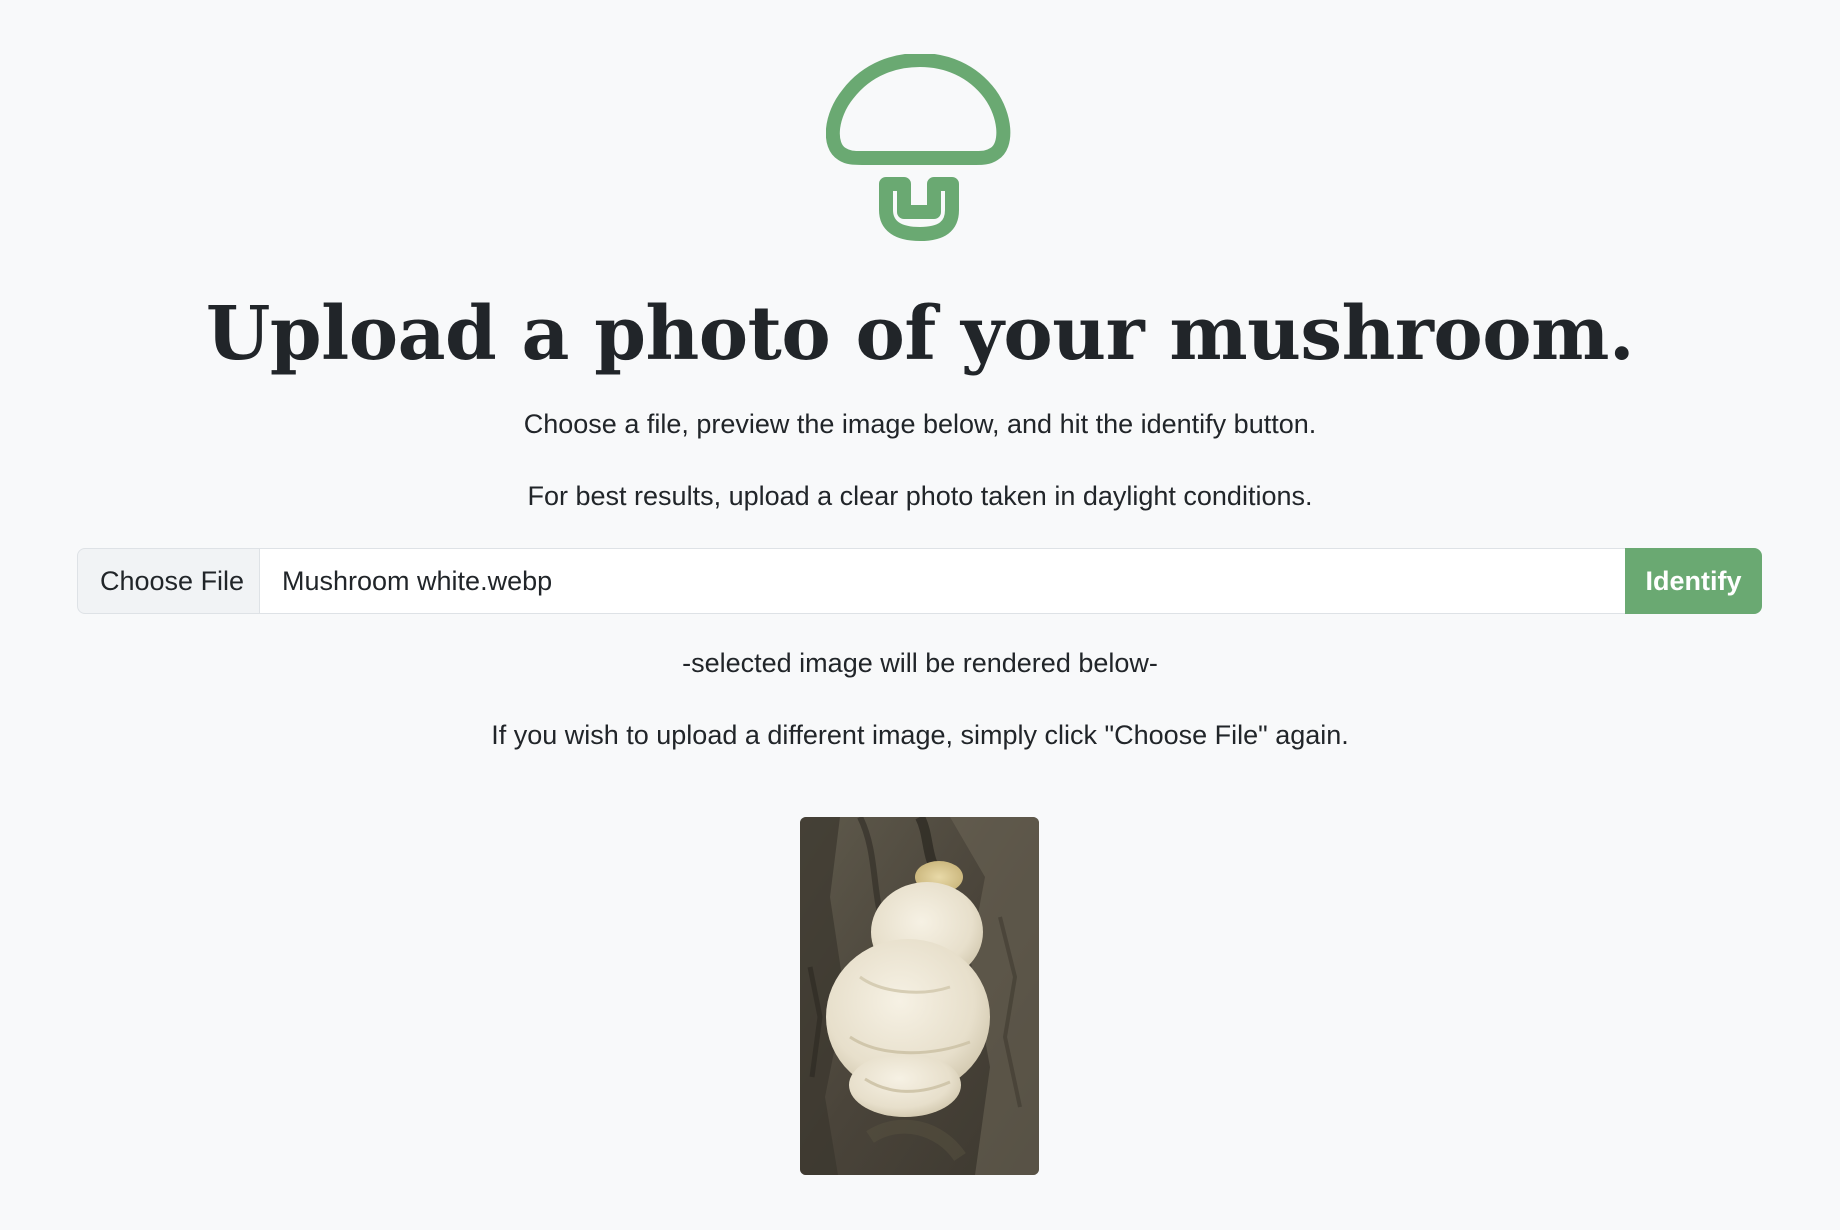 The height and width of the screenshot is (1230, 1840). I want to click on choose-file-button: Choose File, so click(168, 581).